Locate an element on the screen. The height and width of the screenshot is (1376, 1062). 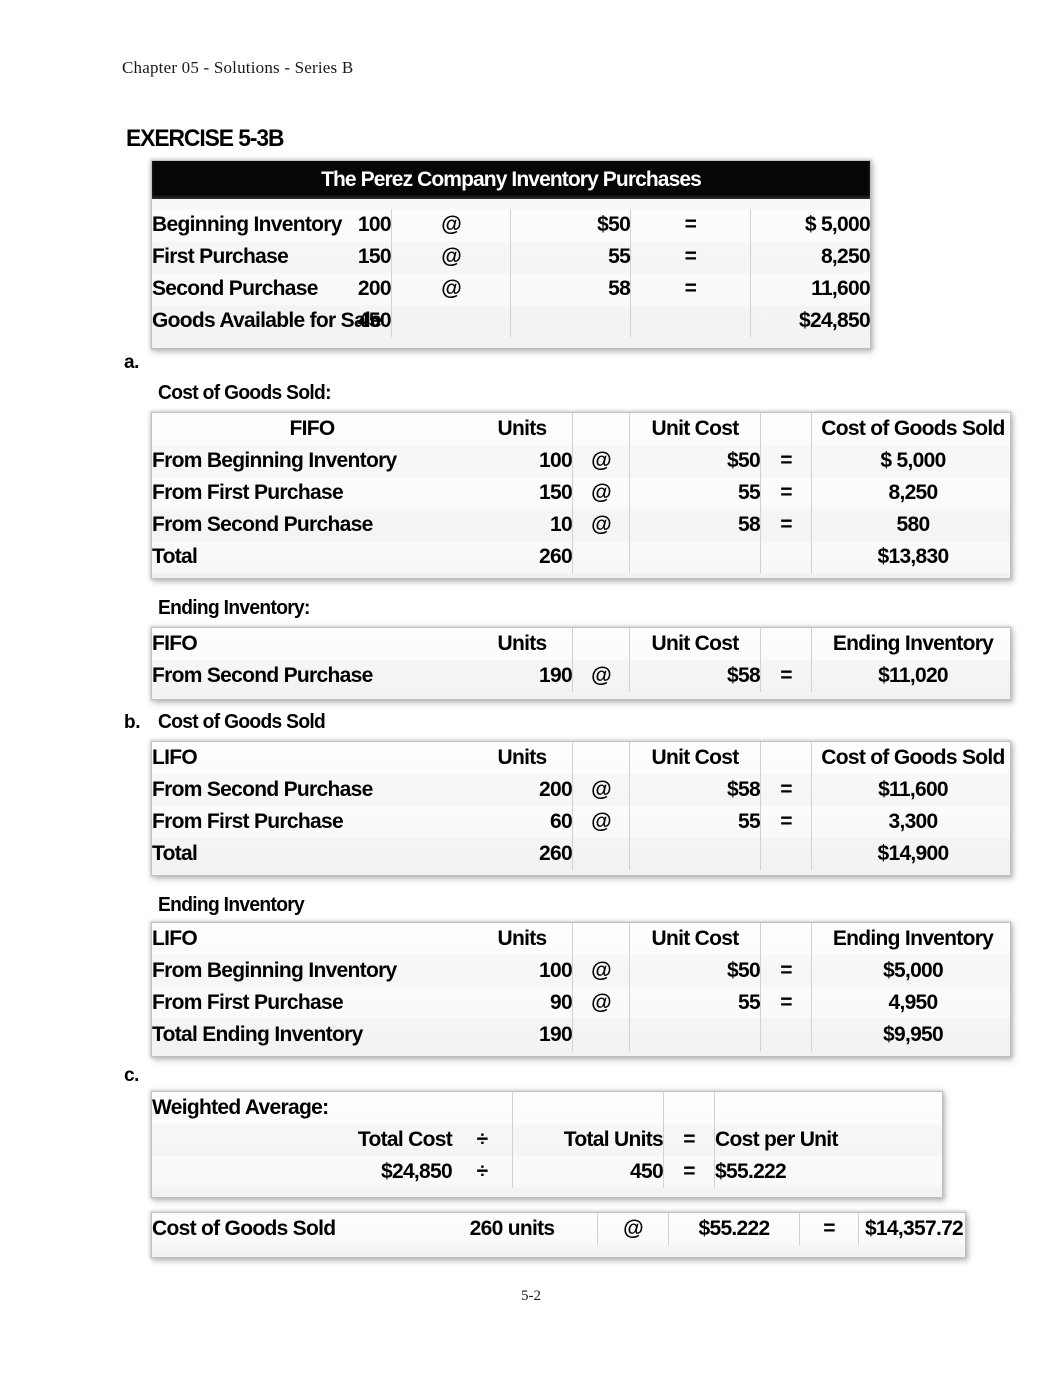
amount-cell: $9,950 is located at coordinates (910, 1035).